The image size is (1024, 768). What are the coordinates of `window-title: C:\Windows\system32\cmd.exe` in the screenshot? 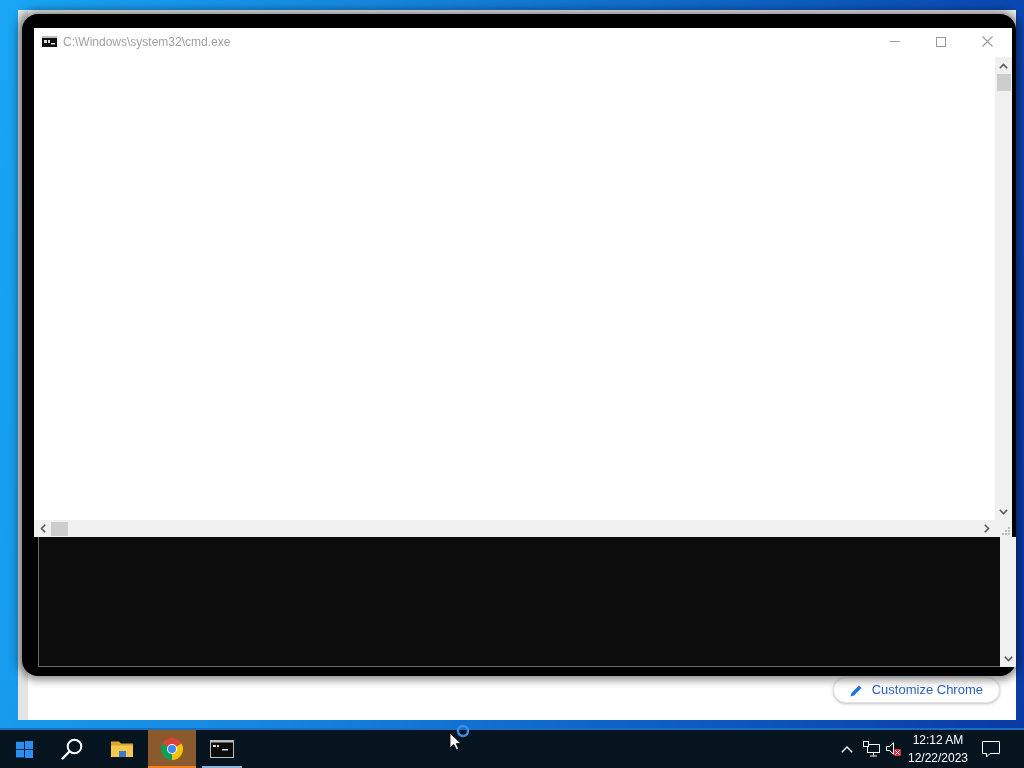 It's located at (147, 42).